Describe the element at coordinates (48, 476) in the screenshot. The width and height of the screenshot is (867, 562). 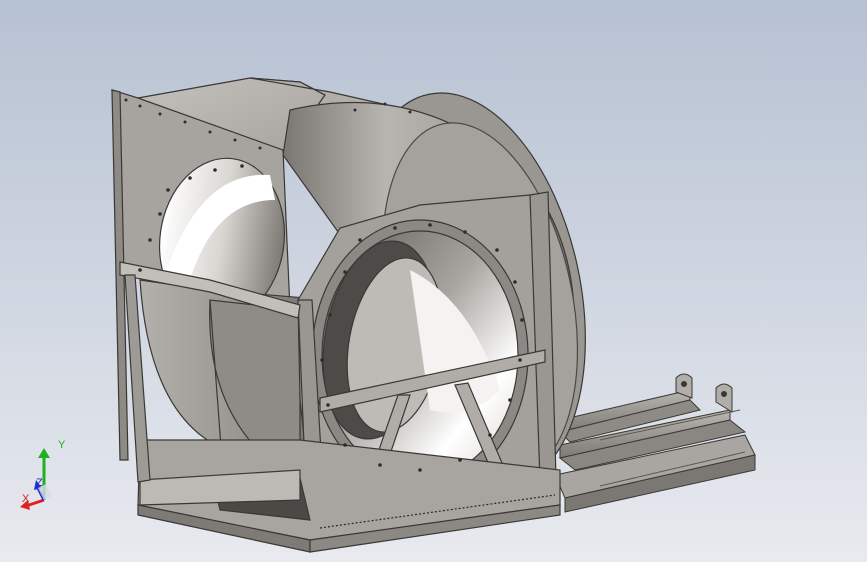
I see `orientation-triad: Y Z X` at that location.